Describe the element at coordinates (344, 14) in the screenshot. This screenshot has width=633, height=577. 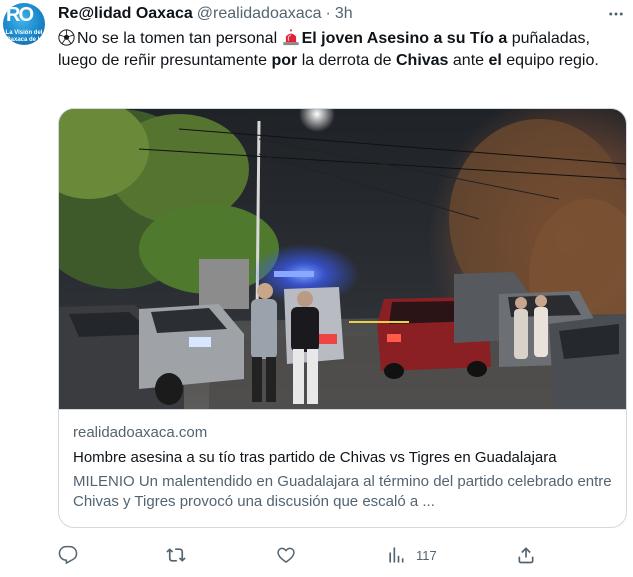
I see `timestamp: 3h` at that location.